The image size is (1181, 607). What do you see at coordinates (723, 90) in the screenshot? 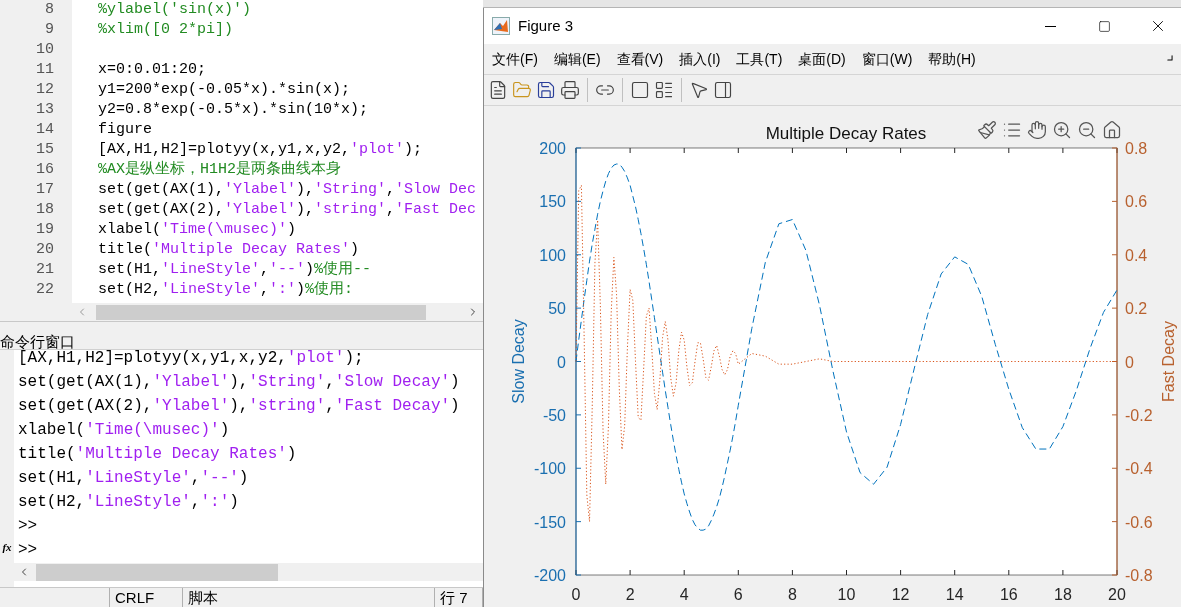
I see `panel-icon` at bounding box center [723, 90].